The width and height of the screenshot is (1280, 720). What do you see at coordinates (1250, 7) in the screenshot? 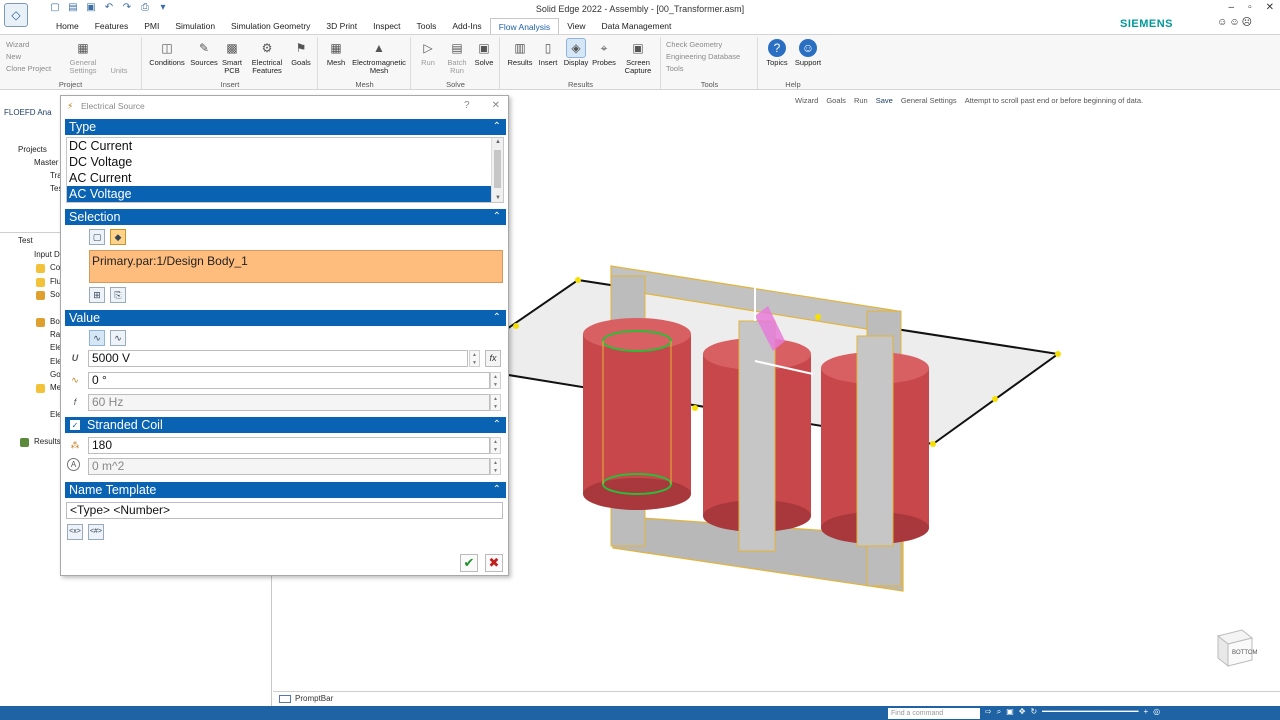
I see `maximize-button: ▫` at bounding box center [1250, 7].